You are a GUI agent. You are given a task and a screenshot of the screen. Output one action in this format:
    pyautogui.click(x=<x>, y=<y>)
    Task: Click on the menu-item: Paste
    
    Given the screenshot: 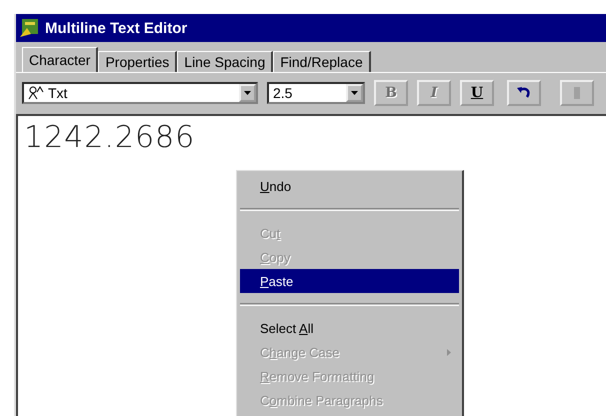 What is the action you would take?
    pyautogui.click(x=349, y=281)
    